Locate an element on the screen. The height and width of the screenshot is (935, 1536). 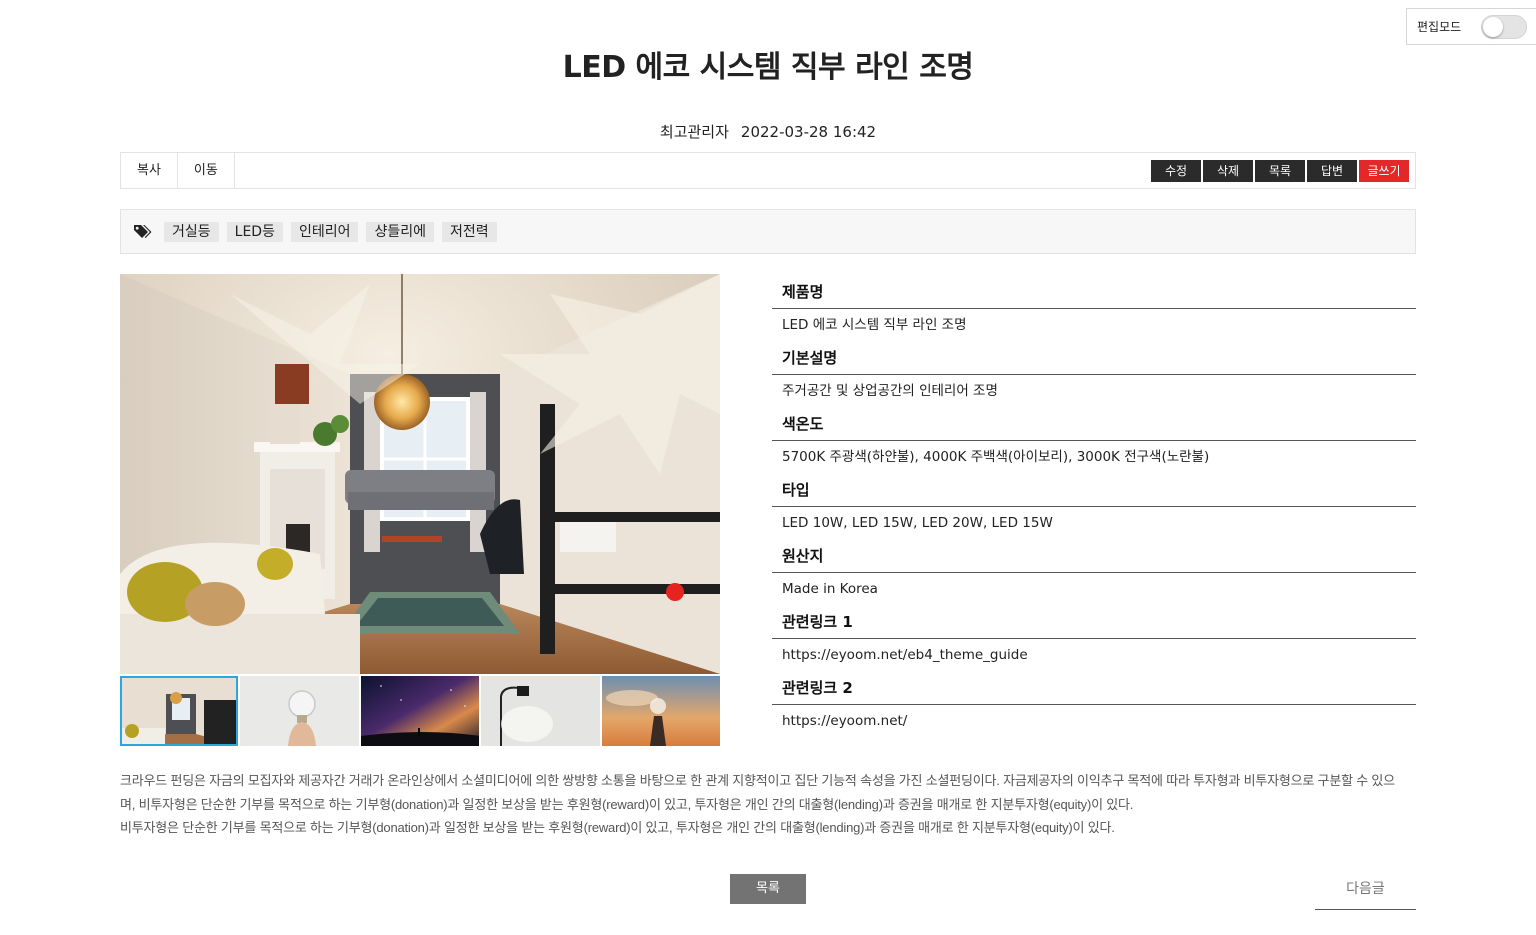
info-row-type: 타입 LED 10W, LED 15W, LED 20W, LED 15W is located at coordinates (1094, 507).